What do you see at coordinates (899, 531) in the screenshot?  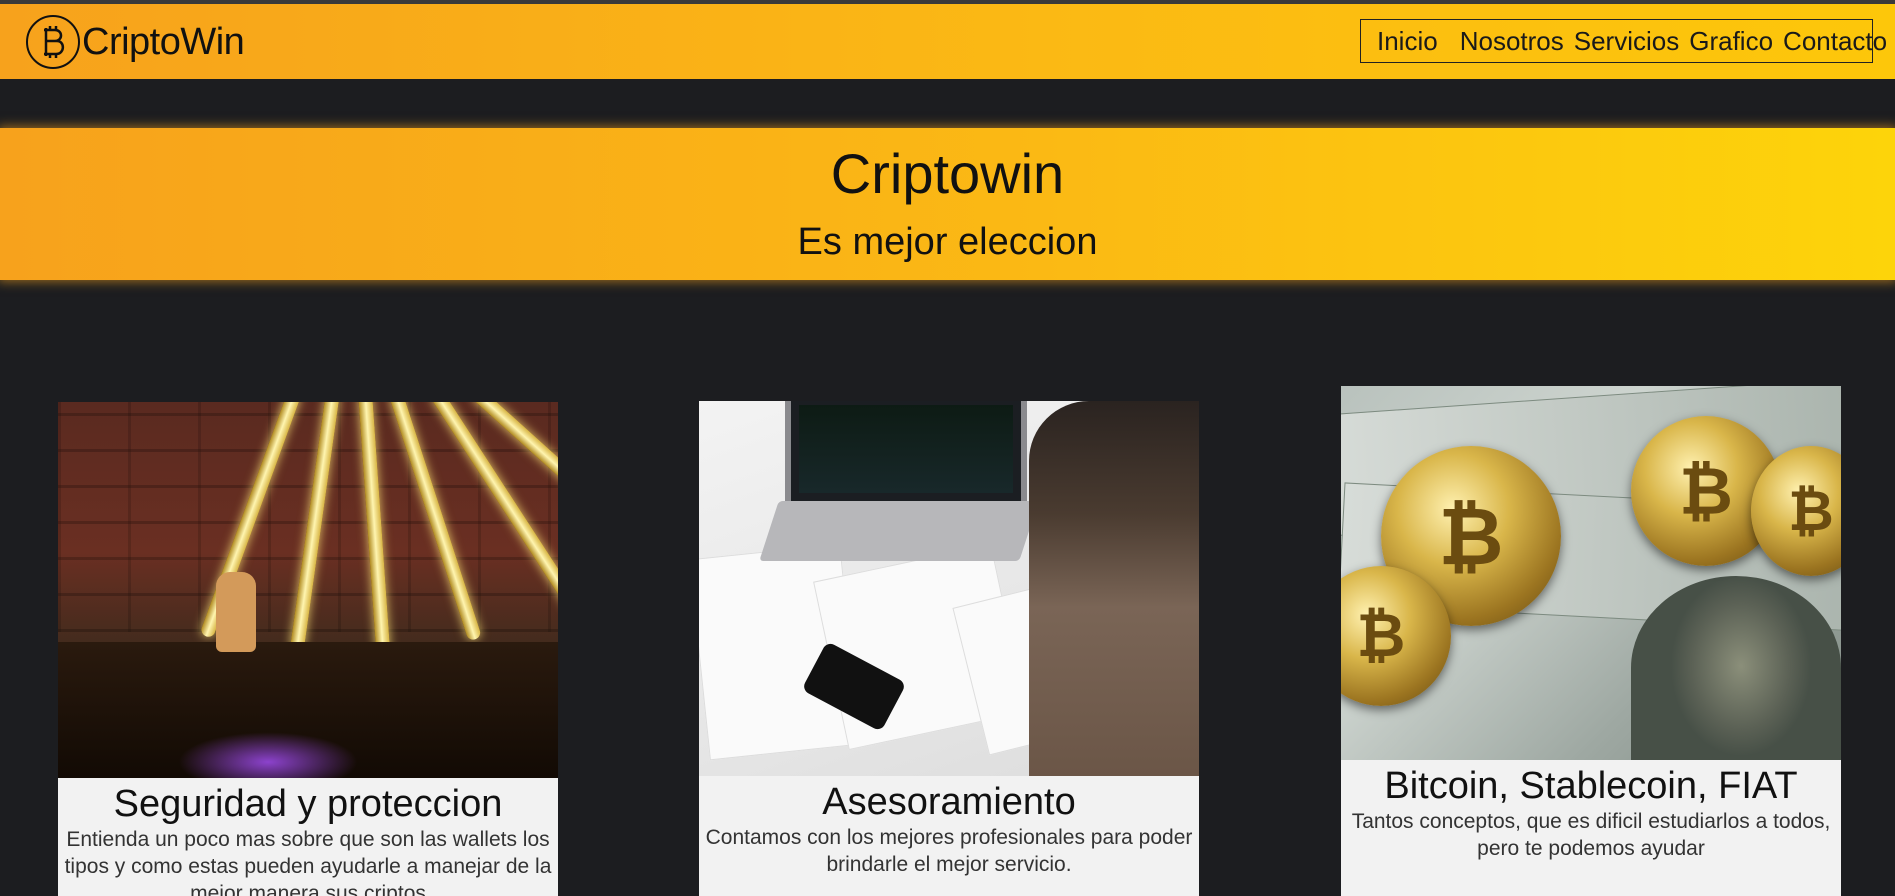 I see `keyboard` at bounding box center [899, 531].